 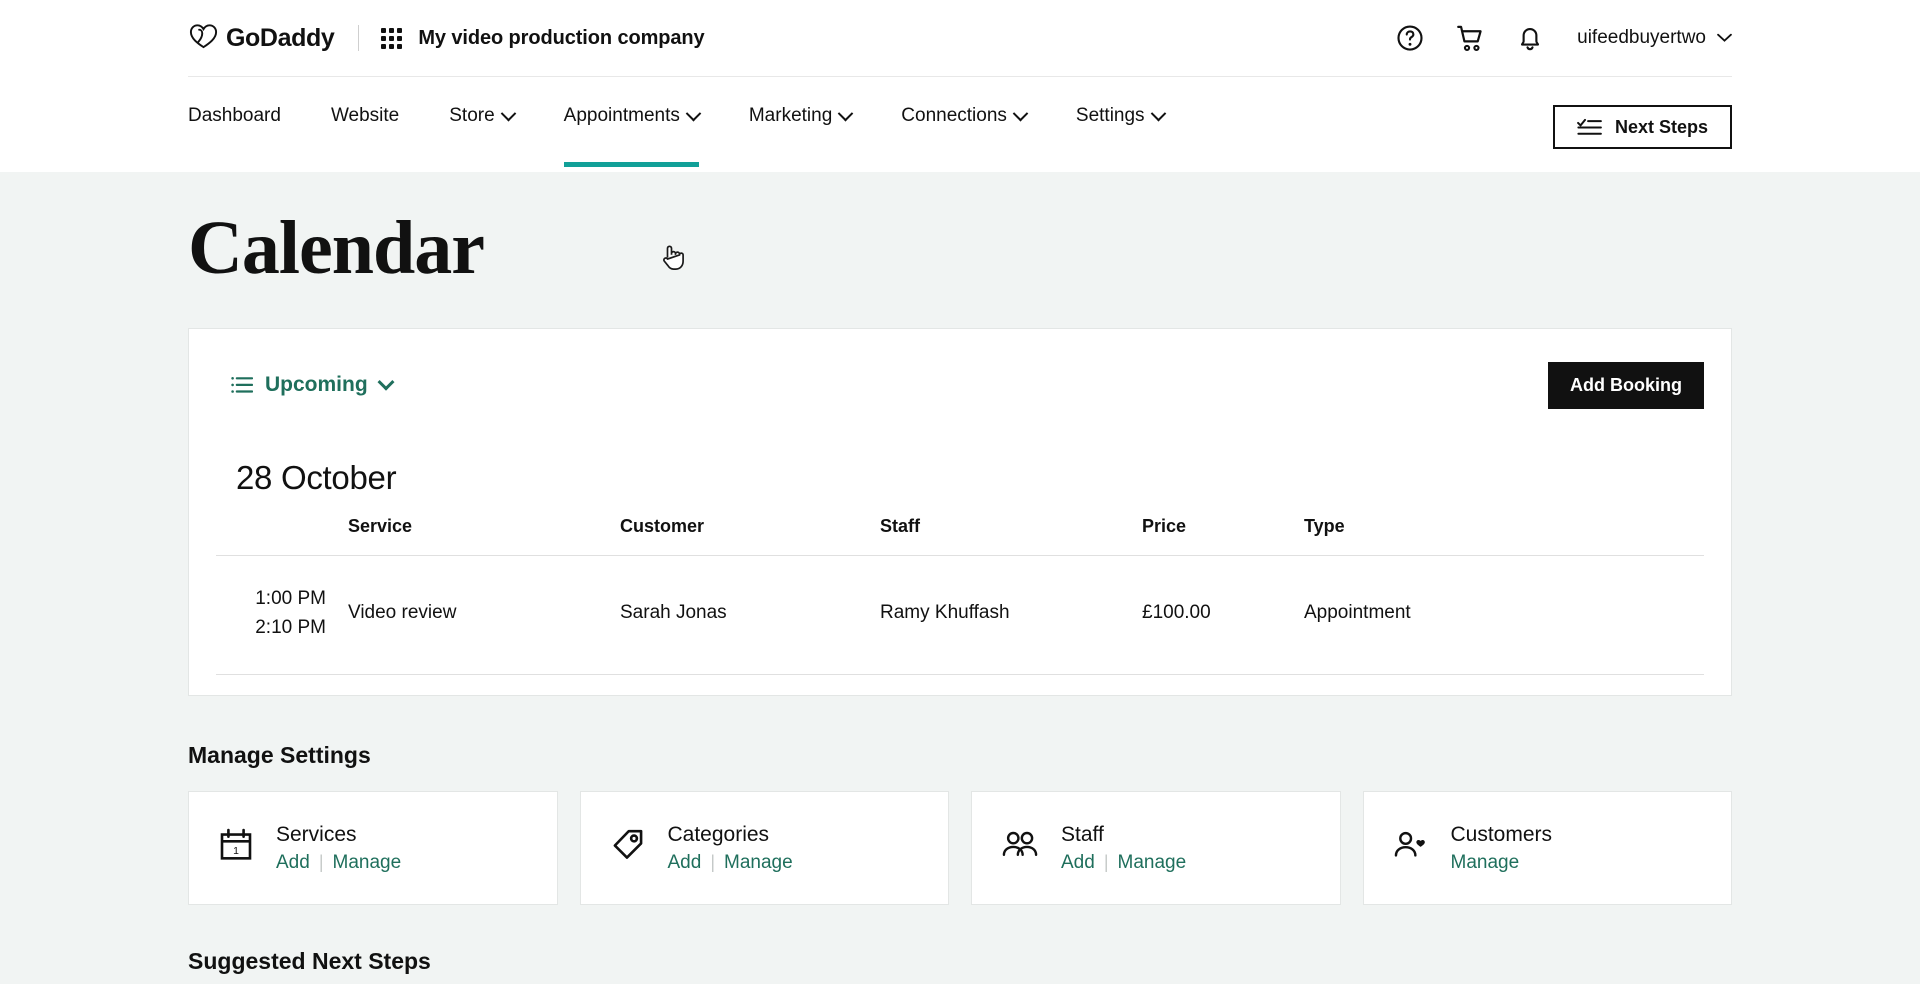 I want to click on nav-item-label: Appointments, so click(x=621, y=115).